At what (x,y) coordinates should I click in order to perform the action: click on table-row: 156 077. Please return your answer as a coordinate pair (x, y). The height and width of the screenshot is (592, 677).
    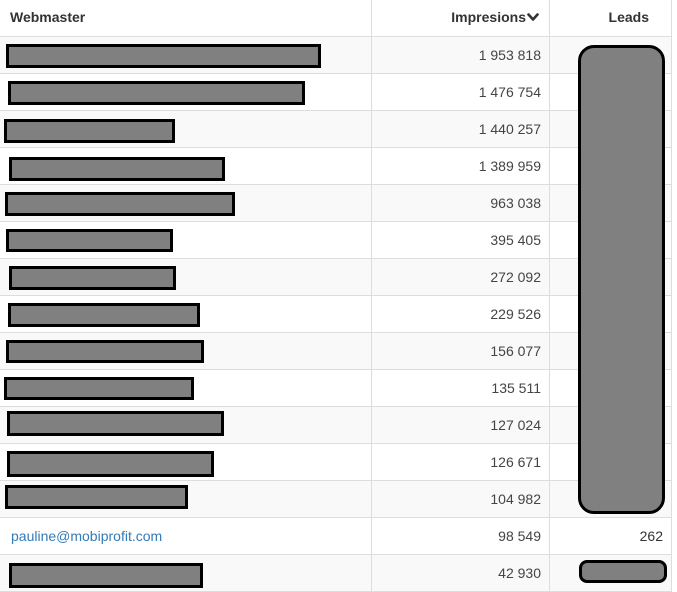
    Looking at the image, I should click on (335, 351).